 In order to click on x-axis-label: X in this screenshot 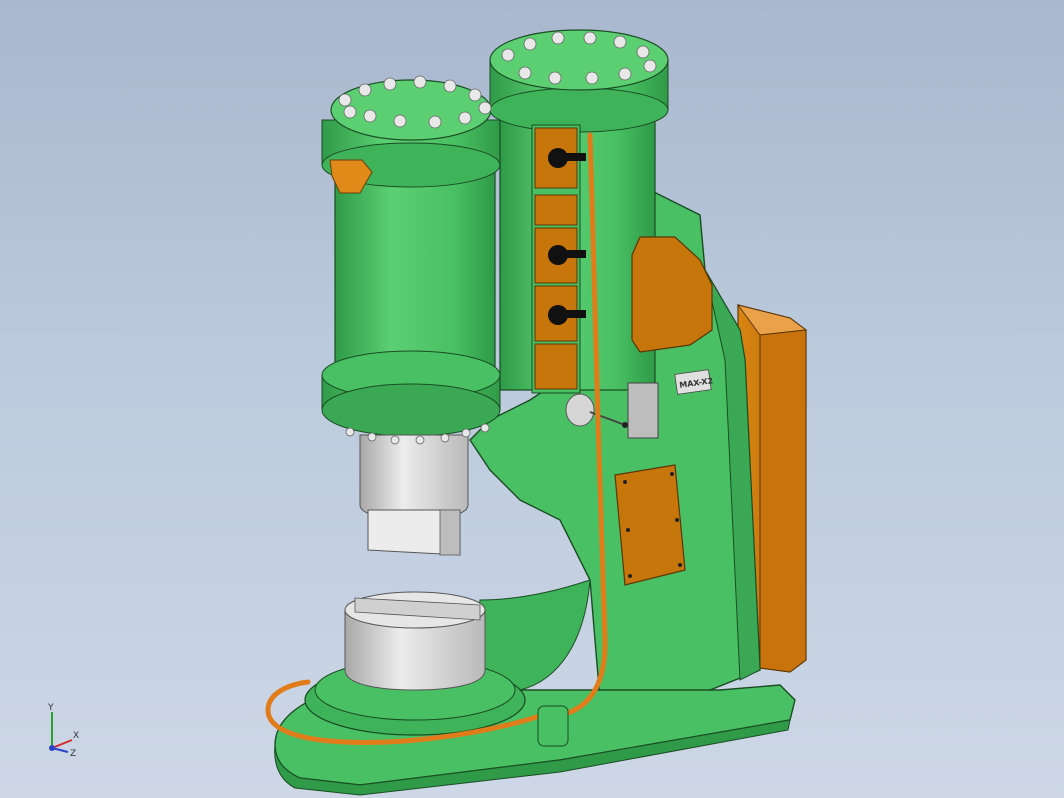, I will do `click(76, 736)`.